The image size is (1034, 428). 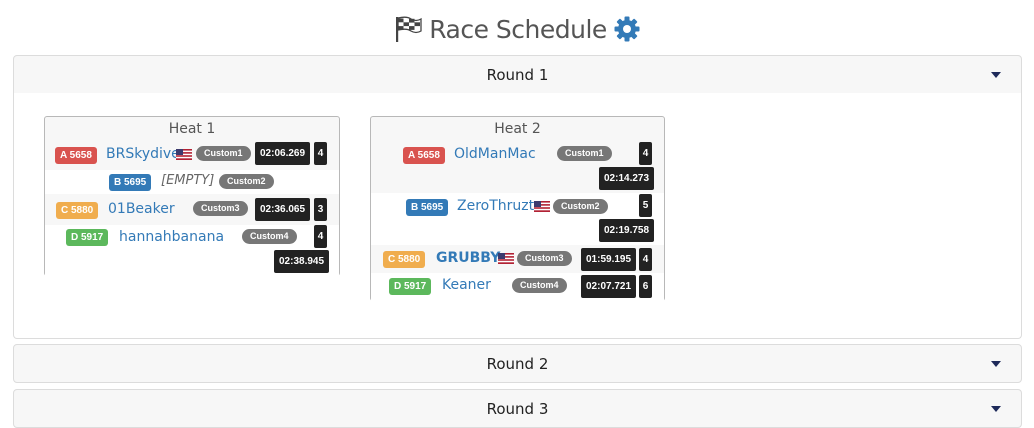 I want to click on round-3-label: Round 3, so click(x=517, y=408).